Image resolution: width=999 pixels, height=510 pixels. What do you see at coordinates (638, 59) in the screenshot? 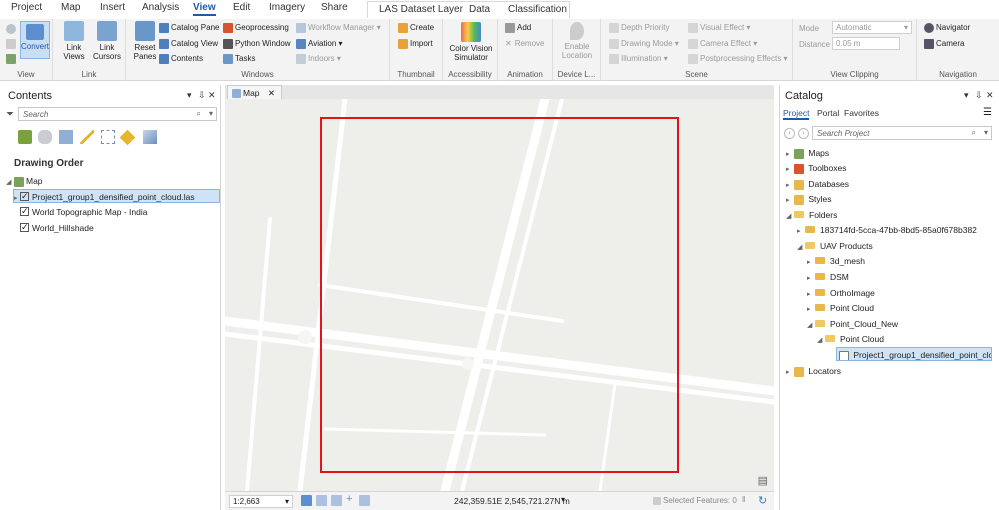
I see `illumination-button: Illumination ▾` at bounding box center [638, 59].